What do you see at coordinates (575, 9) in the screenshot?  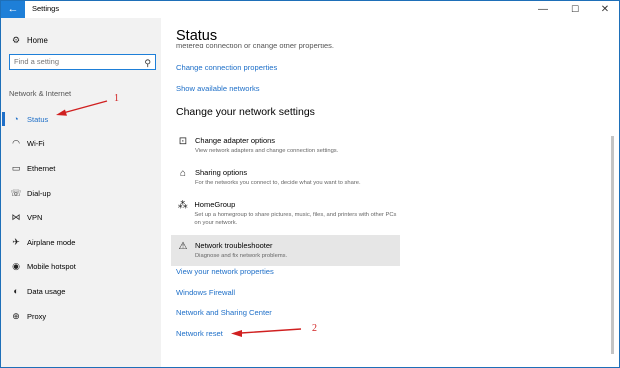 I see `maximize-button: ☐` at bounding box center [575, 9].